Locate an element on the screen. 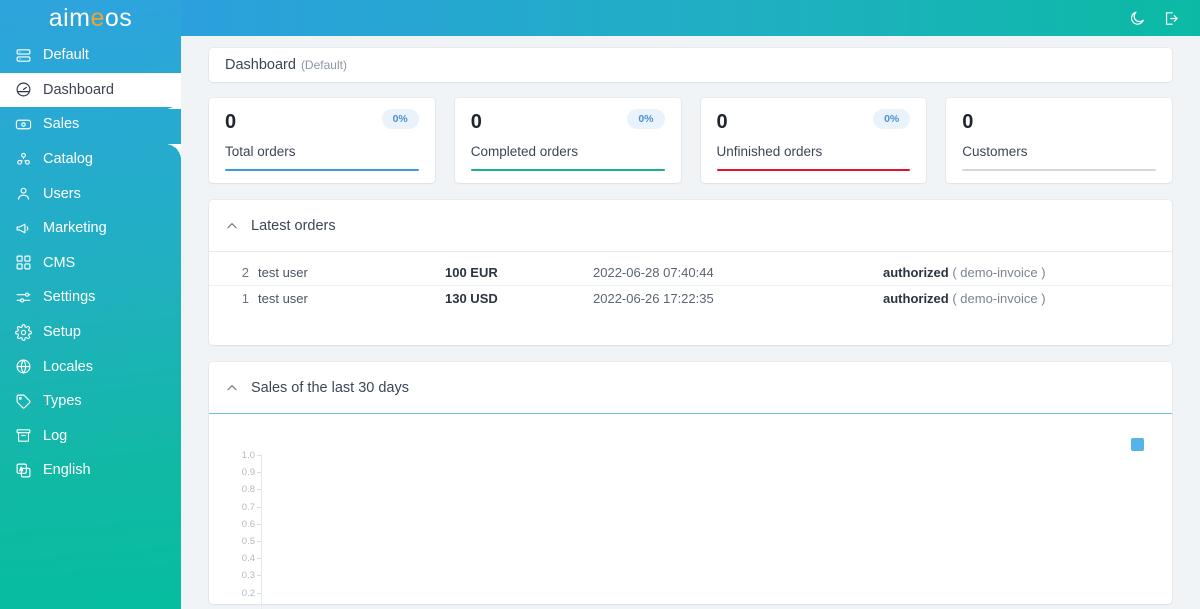 This screenshot has height=609, width=1200. dark-mode-toggle is located at coordinates (1137, 18).